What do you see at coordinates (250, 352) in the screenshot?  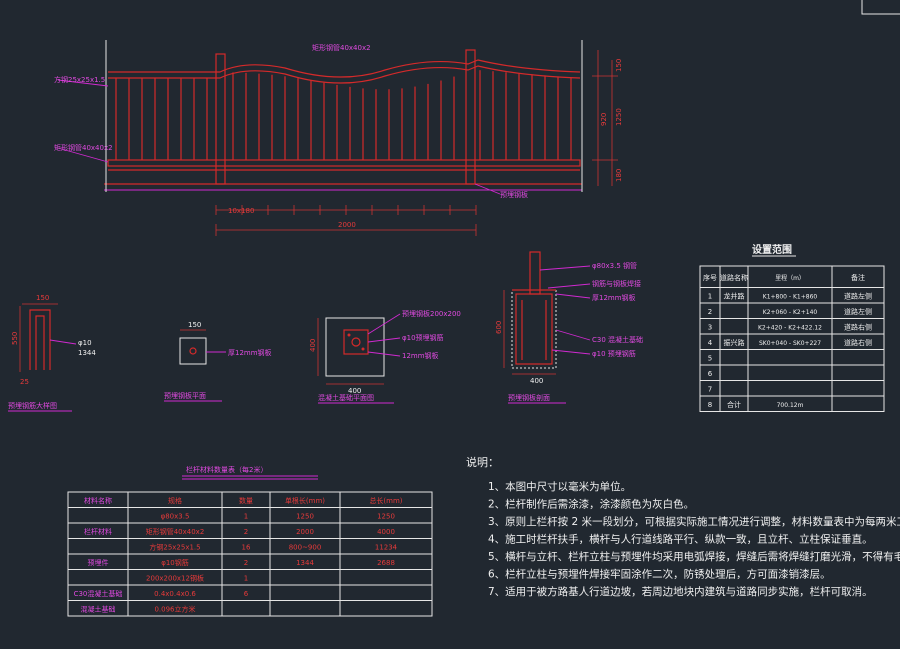 I see `embed-plate-label: 厚12mm钢板` at bounding box center [250, 352].